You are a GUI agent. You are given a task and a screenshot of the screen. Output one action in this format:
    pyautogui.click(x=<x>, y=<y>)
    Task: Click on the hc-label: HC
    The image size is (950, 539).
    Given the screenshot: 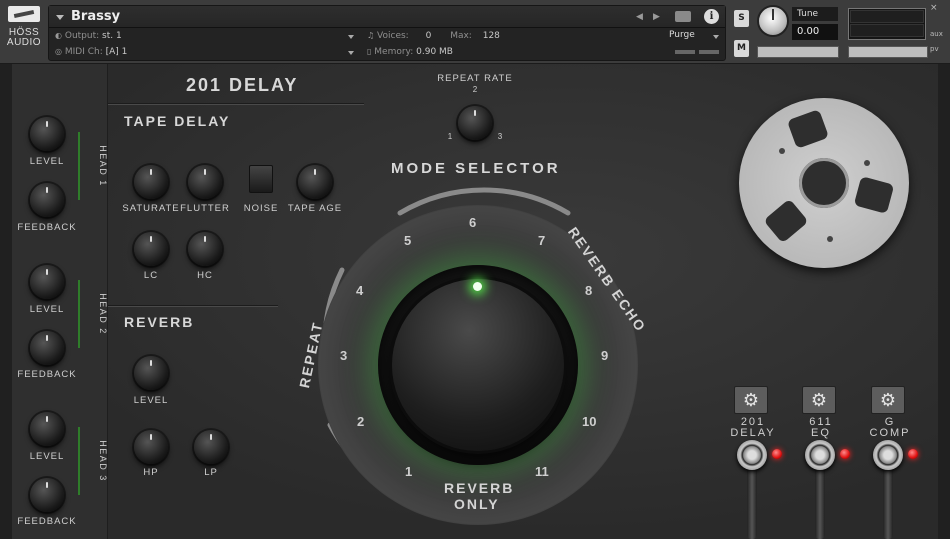 What is the action you would take?
    pyautogui.click(x=205, y=275)
    